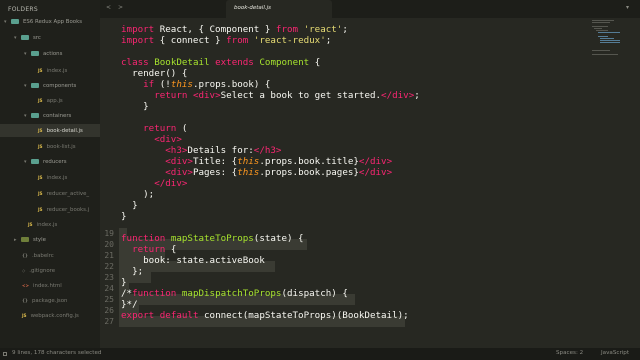 This screenshot has height=360, width=640. I want to click on code-line: );, so click(138, 194).